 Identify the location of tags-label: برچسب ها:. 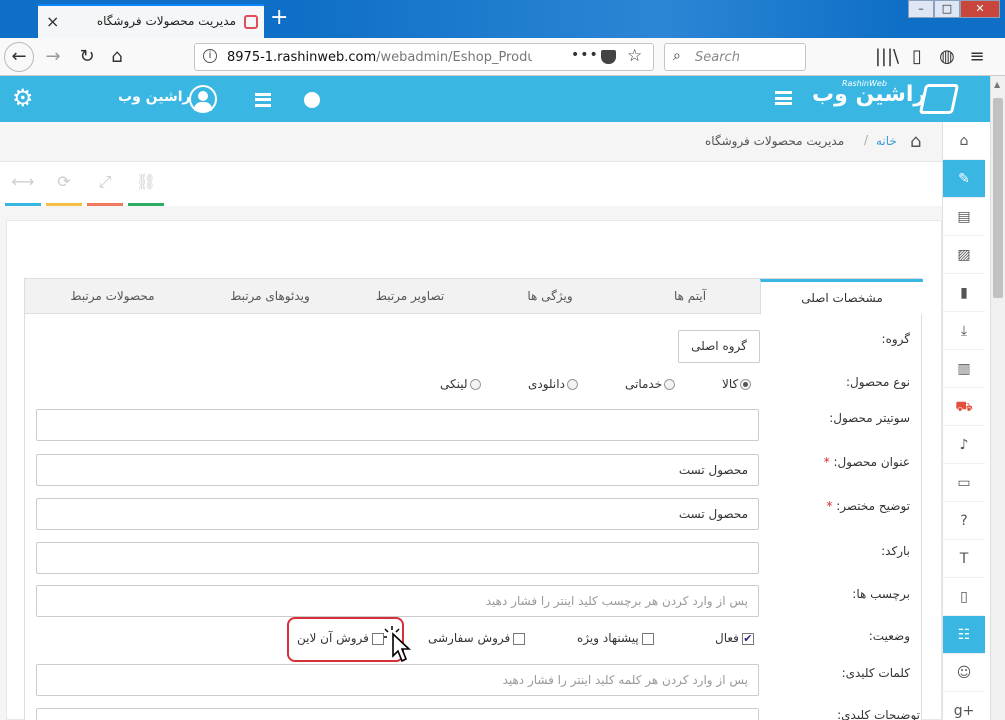
(881, 594).